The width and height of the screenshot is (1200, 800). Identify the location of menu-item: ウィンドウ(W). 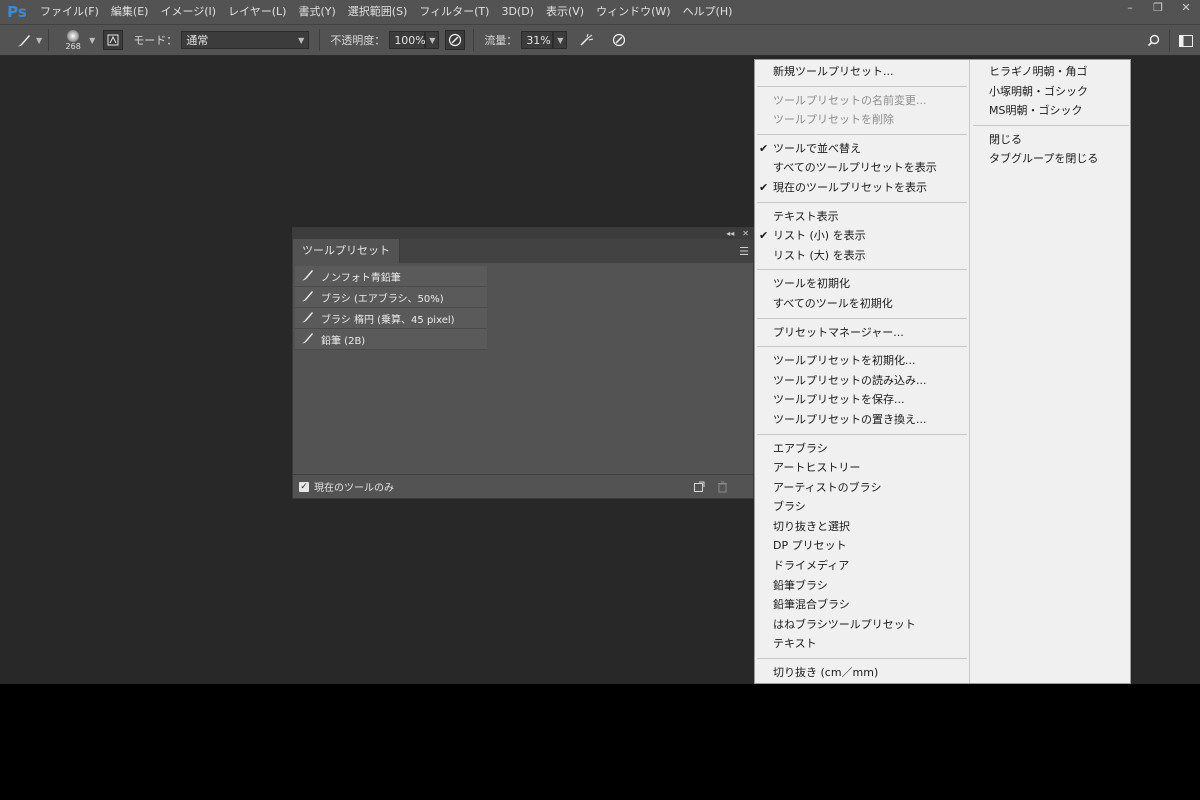
(633, 12).